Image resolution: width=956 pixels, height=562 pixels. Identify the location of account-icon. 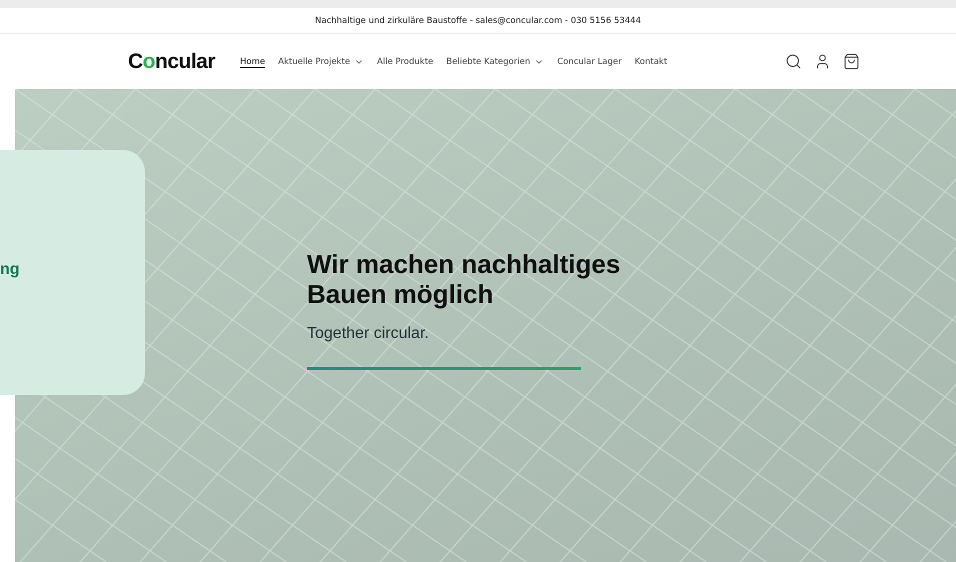
(822, 61).